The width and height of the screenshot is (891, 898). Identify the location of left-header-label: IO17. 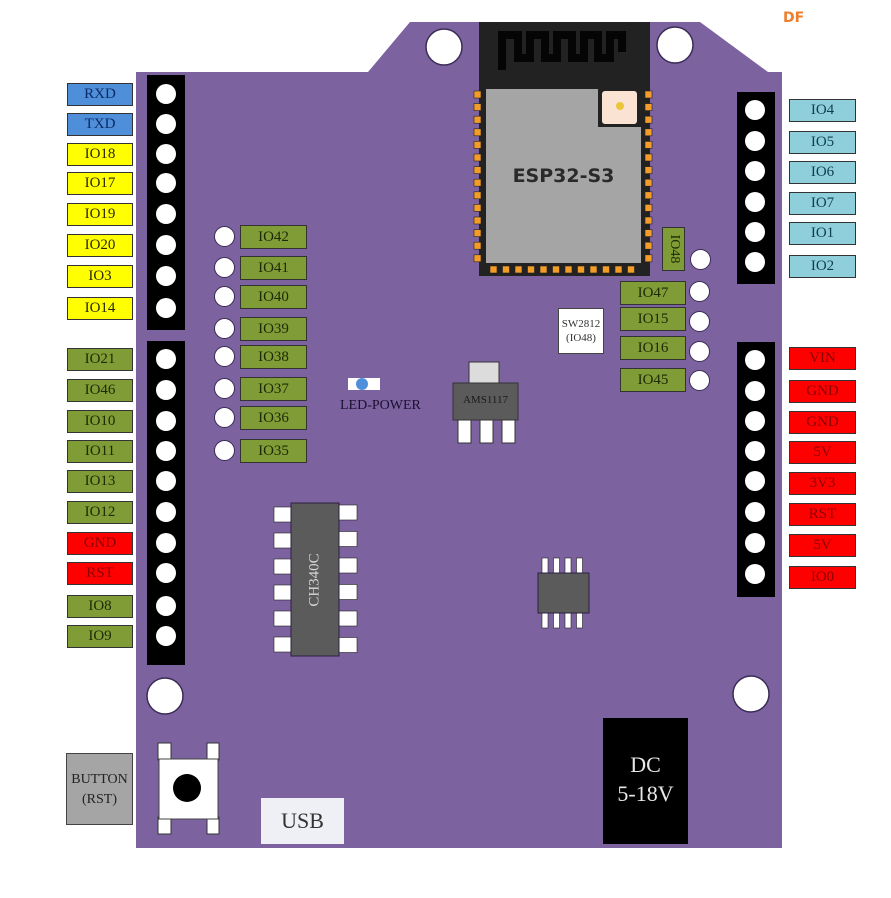
(100, 183).